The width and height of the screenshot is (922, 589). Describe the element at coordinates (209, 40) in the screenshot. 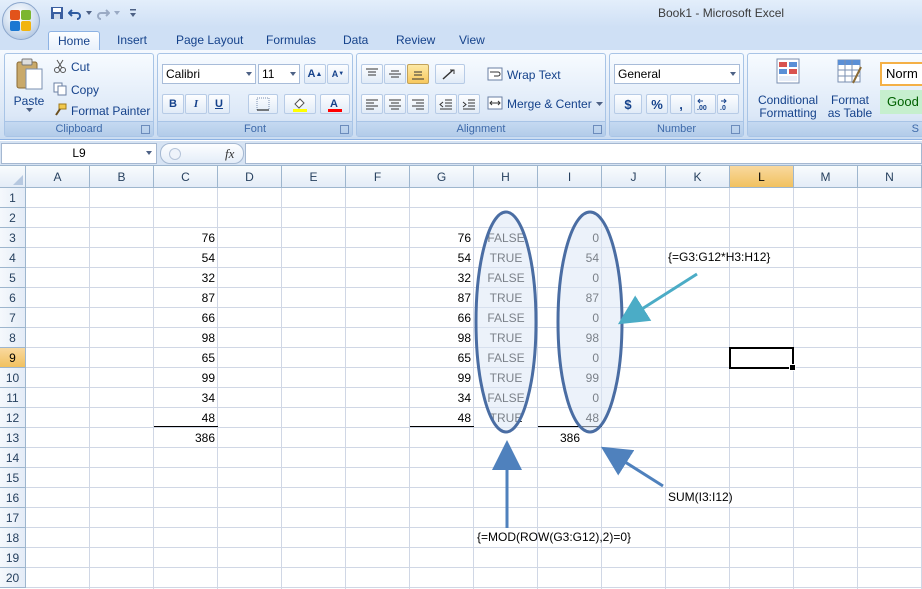

I see `tab-page-layout: Page Layout` at that location.